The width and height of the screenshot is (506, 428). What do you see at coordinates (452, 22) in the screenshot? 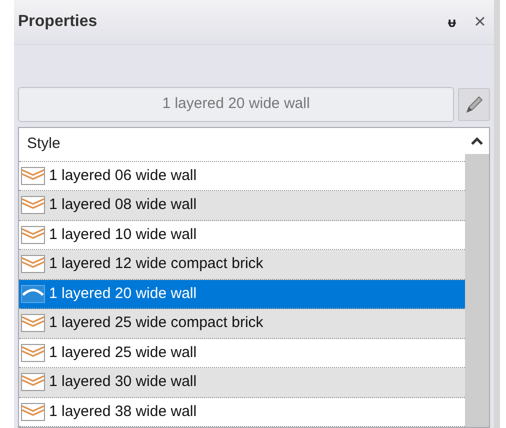
I see `pin-button: ᵾ` at bounding box center [452, 22].